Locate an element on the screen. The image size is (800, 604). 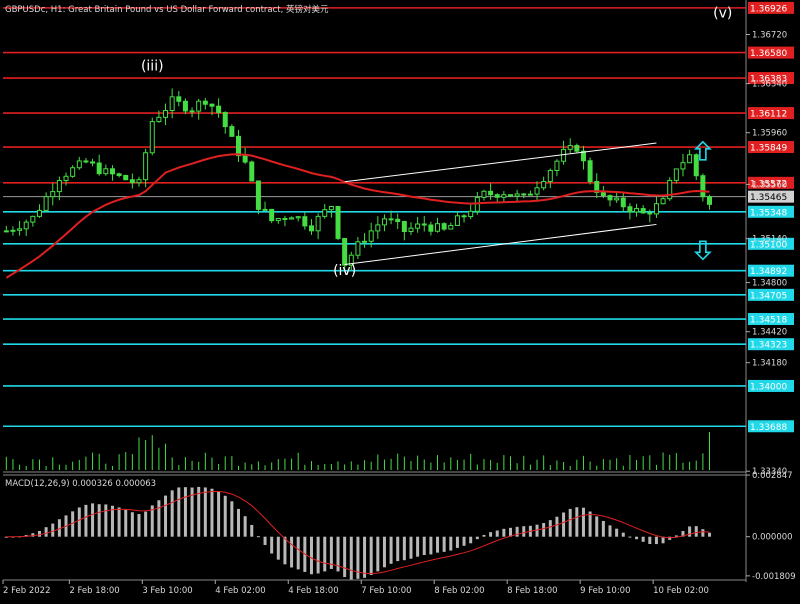
time-tick-label: 10 Feb 02:00 is located at coordinates (681, 591).